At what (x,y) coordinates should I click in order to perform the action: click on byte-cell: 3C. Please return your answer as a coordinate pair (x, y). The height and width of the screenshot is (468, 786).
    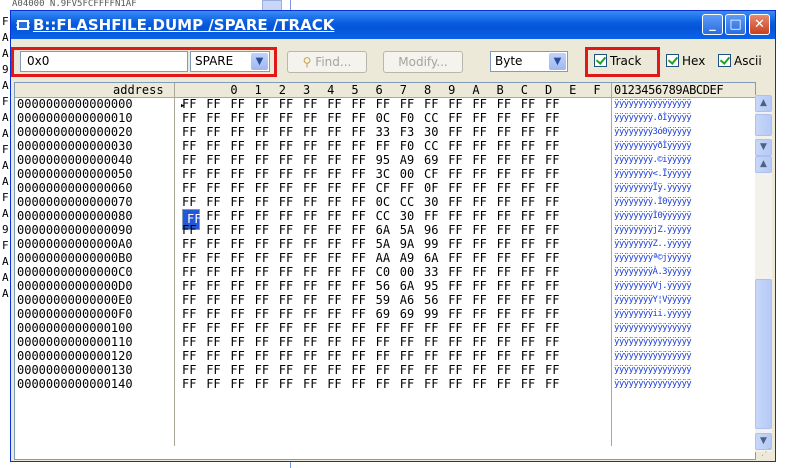
    Looking at the image, I should click on (385, 174).